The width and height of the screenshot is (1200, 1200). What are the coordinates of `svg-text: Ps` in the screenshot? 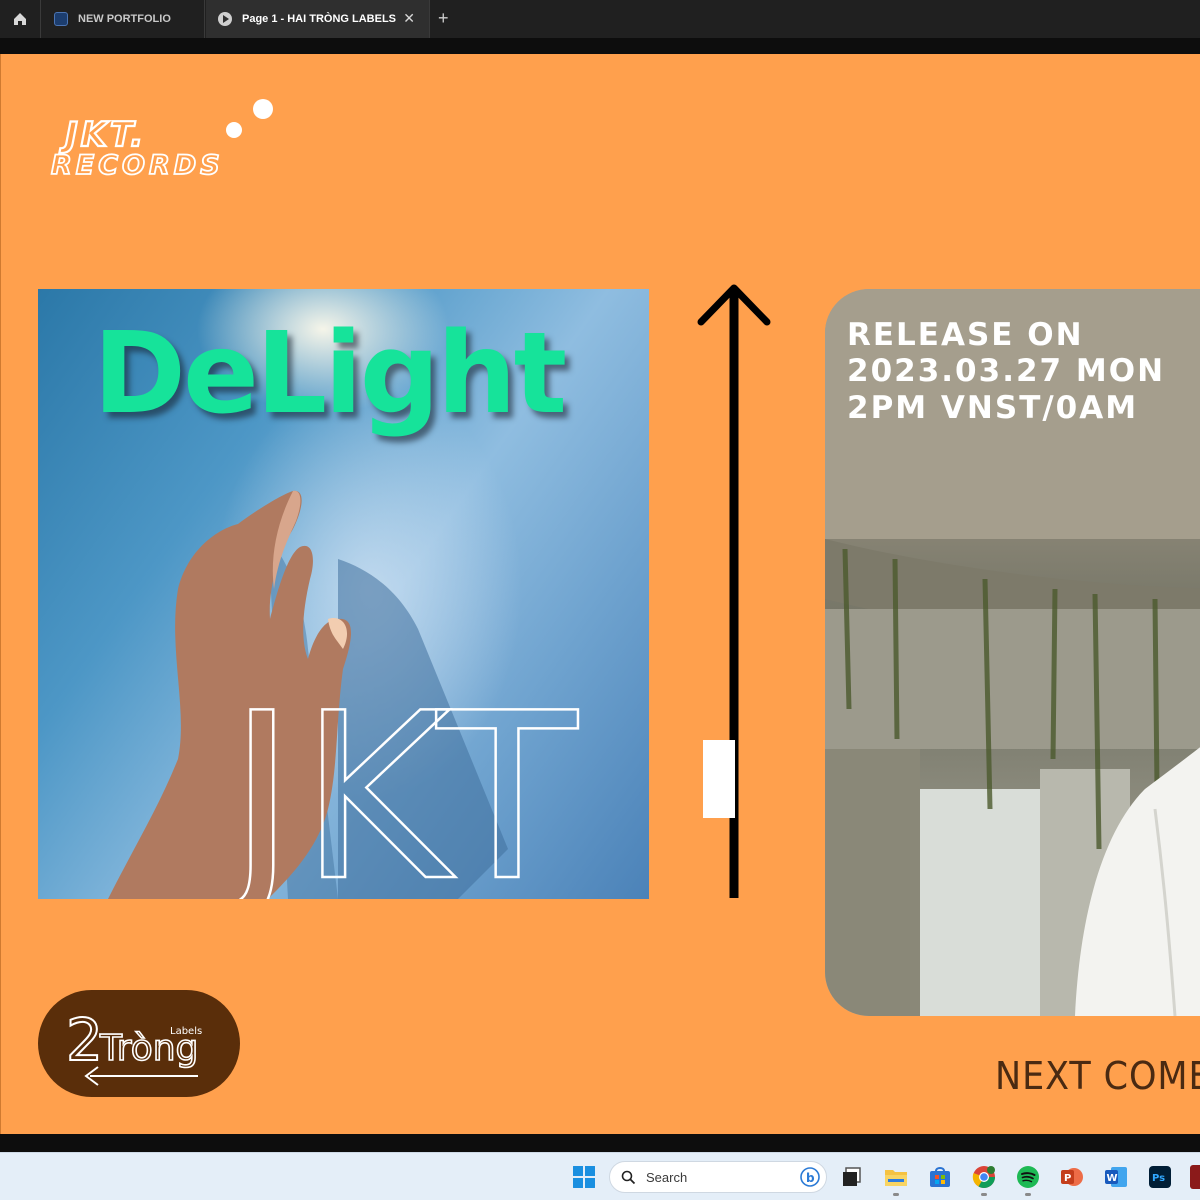 It's located at (1158, 1178).